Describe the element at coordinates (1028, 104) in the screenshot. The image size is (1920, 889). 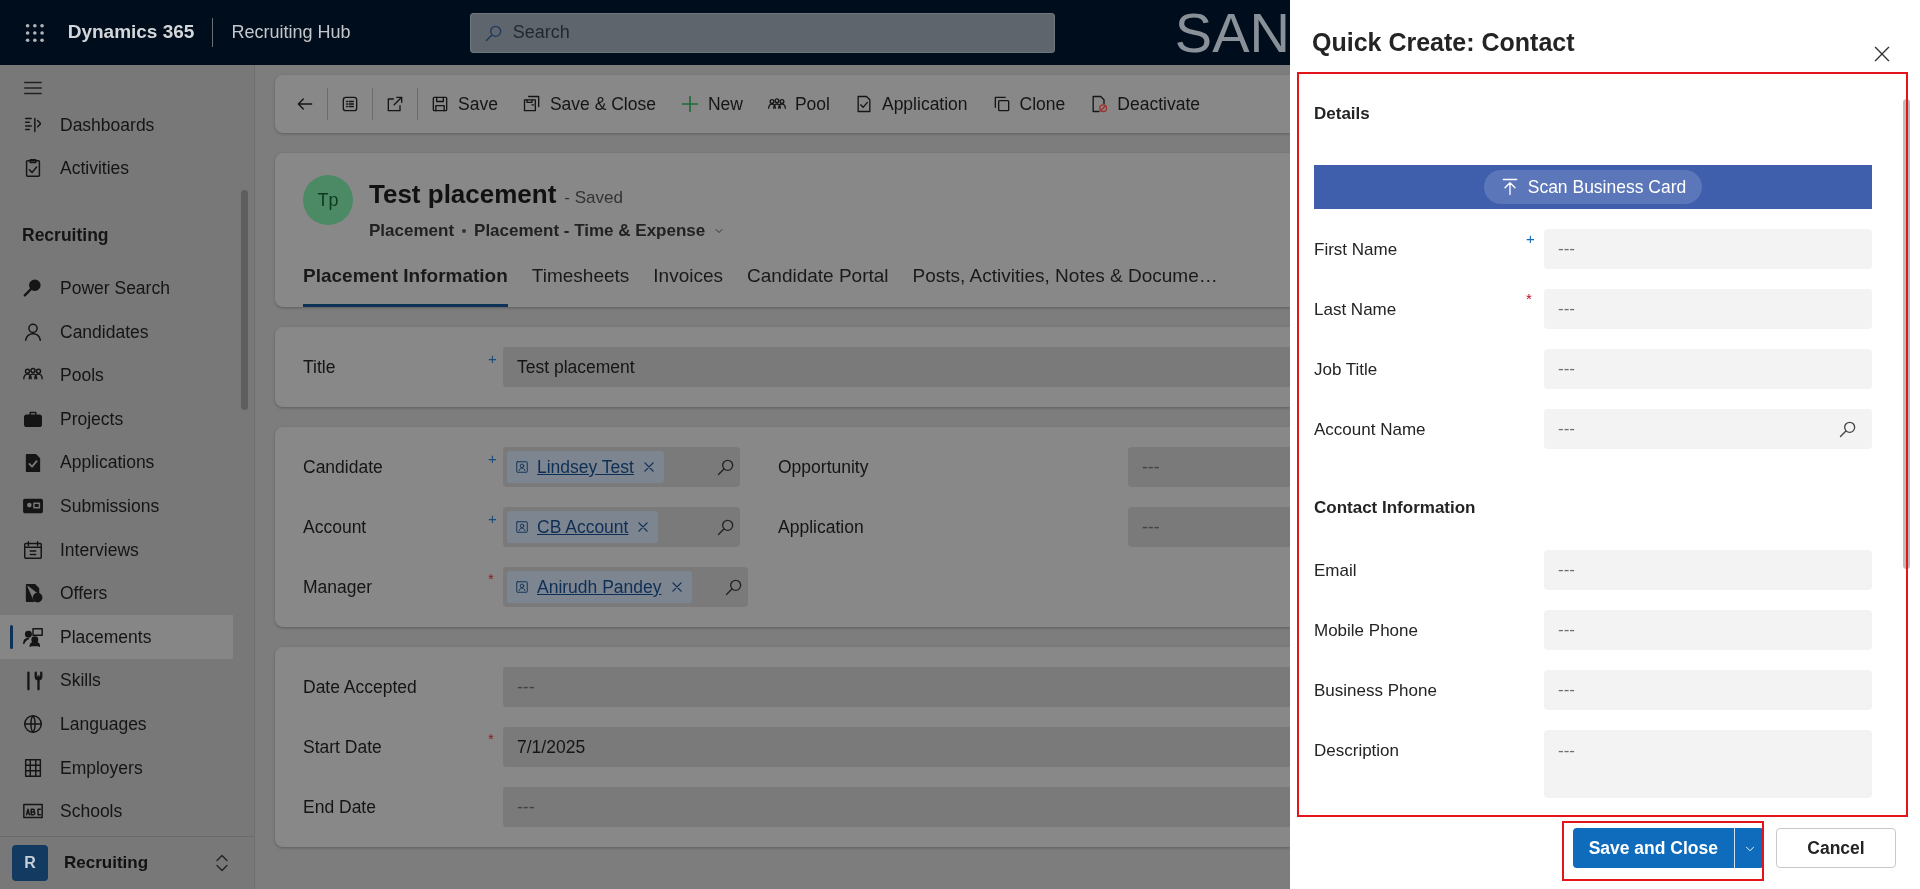
I see `clone-button: Clone` at that location.